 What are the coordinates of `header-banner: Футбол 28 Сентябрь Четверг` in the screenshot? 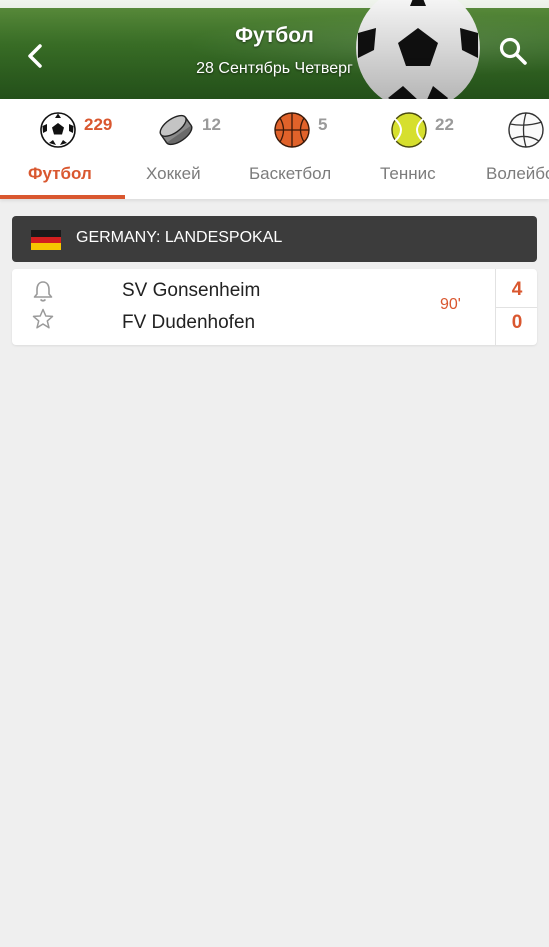 It's located at (274, 49).